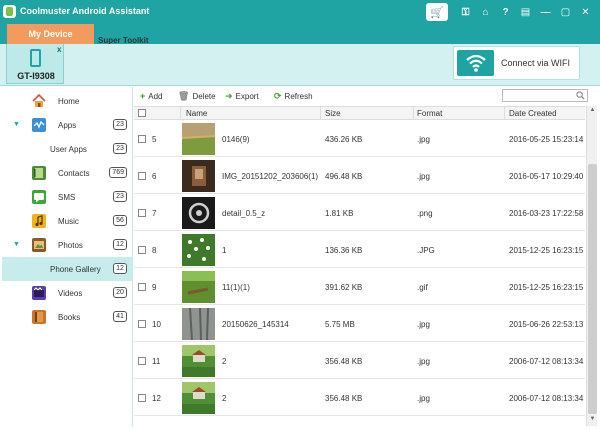 This screenshot has width=600, height=429. Describe the element at coordinates (344, 287) in the screenshot. I see `file-size: 391.62 KB` at that location.